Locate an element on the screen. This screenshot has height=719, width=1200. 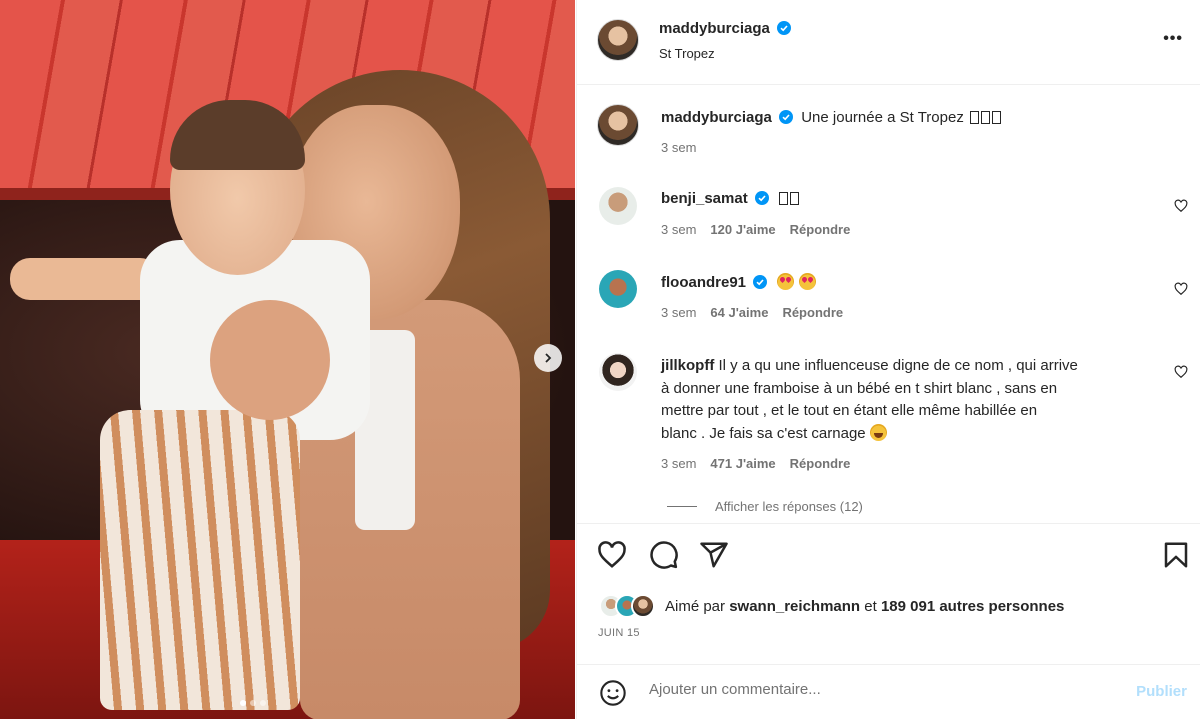
post-date: JUIN 15 is located at coordinates (619, 633).